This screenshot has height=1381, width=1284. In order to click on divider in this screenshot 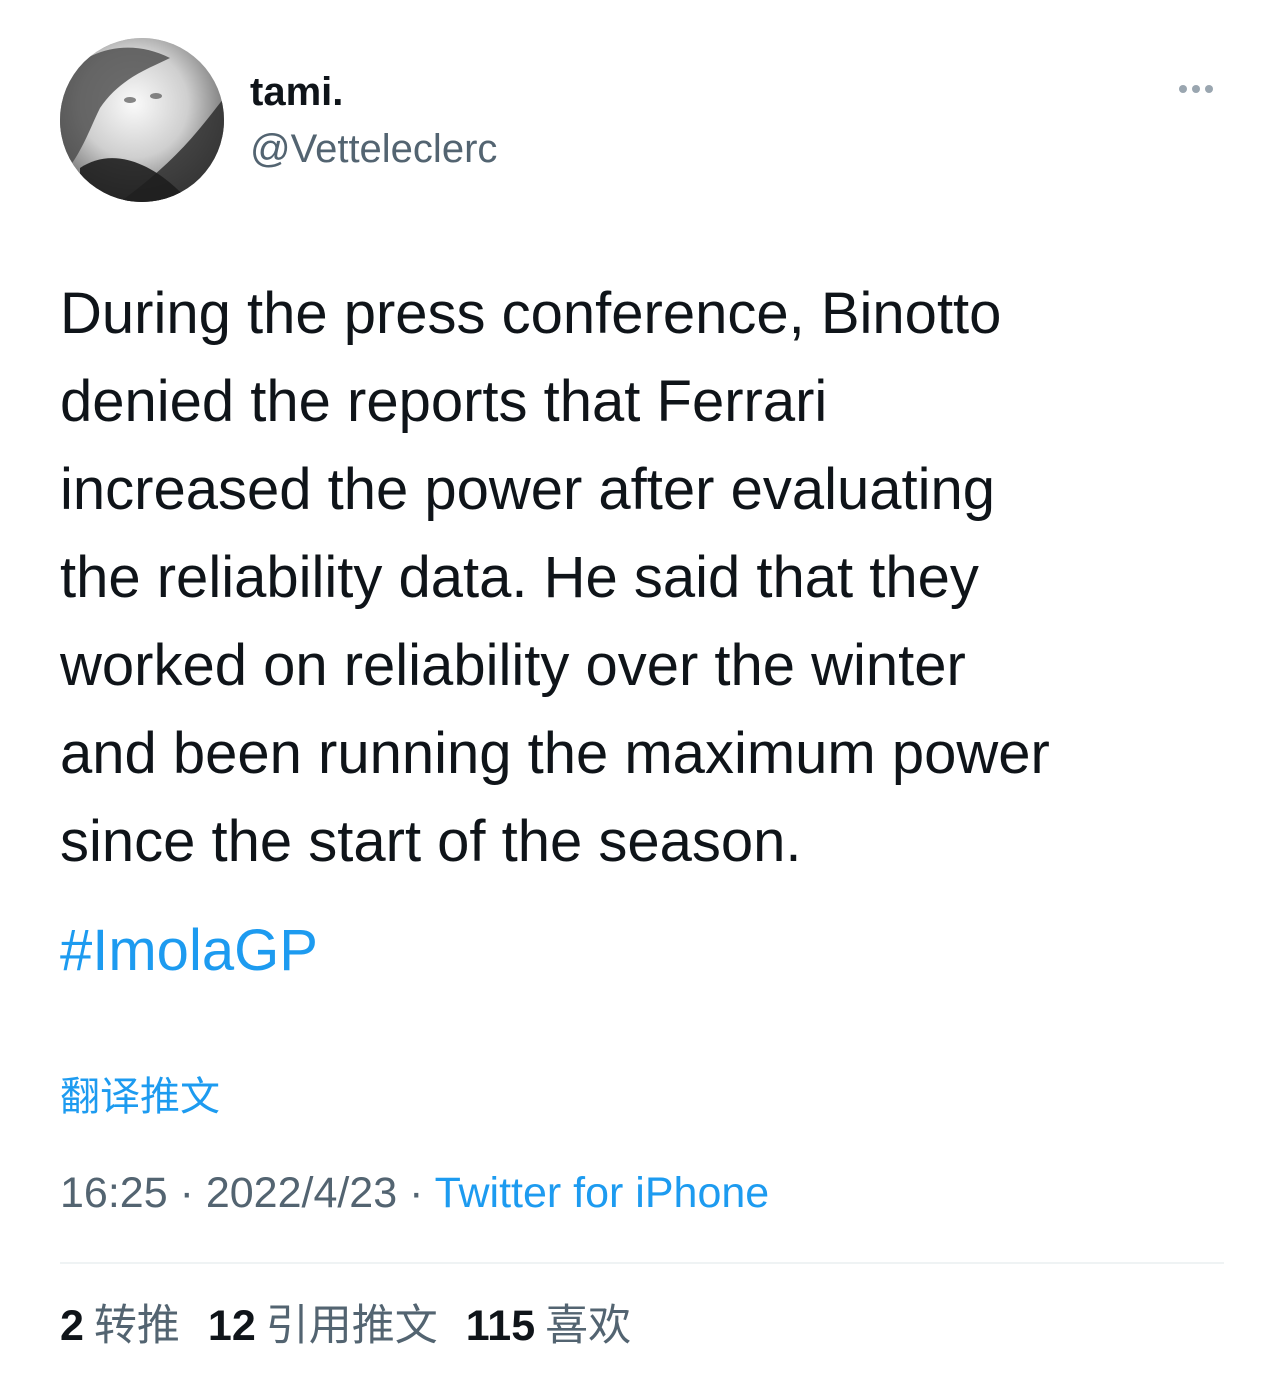, I will do `click(642, 1263)`.